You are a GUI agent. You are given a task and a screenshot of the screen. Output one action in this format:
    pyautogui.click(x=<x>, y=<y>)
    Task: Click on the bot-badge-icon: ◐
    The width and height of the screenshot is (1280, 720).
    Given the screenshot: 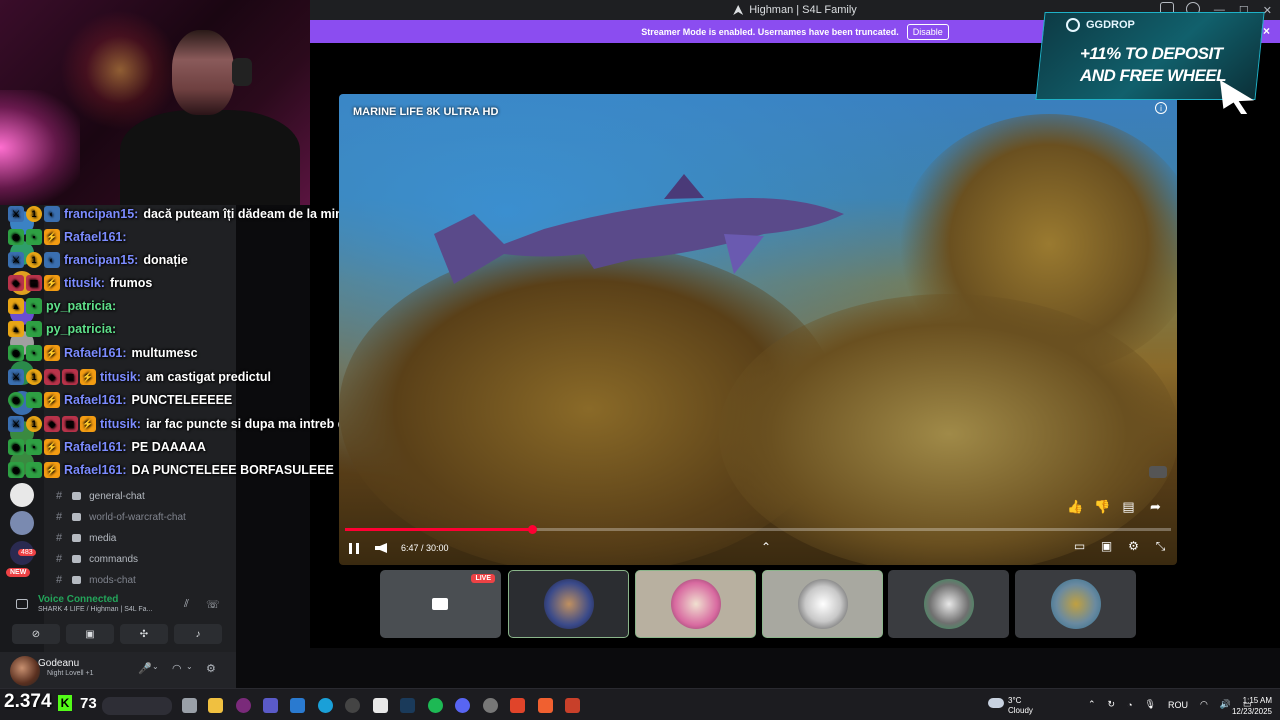 What is the action you would take?
    pyautogui.click(x=52, y=214)
    